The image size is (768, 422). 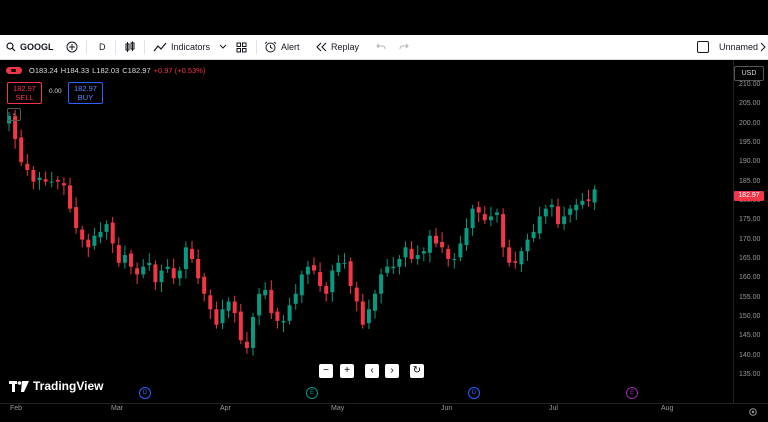 I want to click on price-tick-label: 155.00, so click(x=750, y=297).